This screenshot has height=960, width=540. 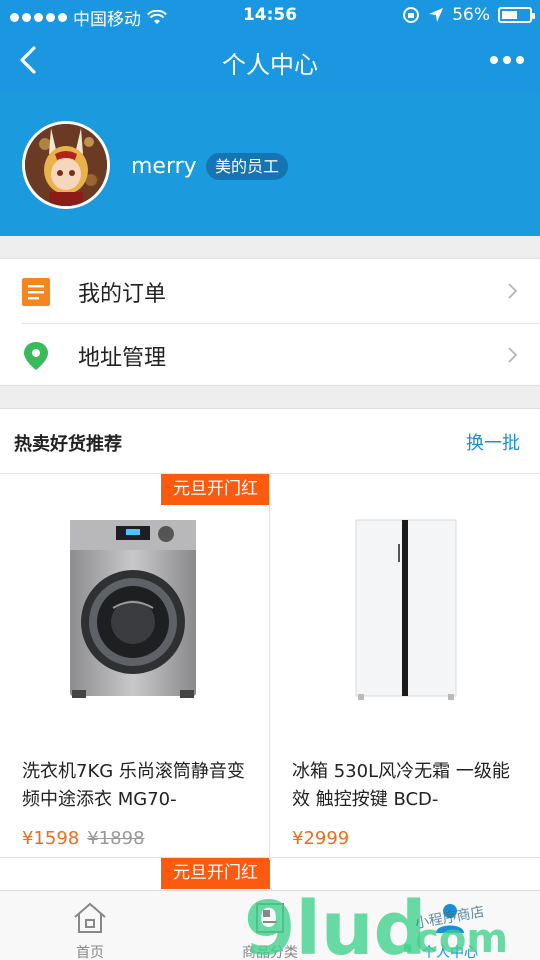 I want to click on battery-percent: 56%, so click(x=471, y=15).